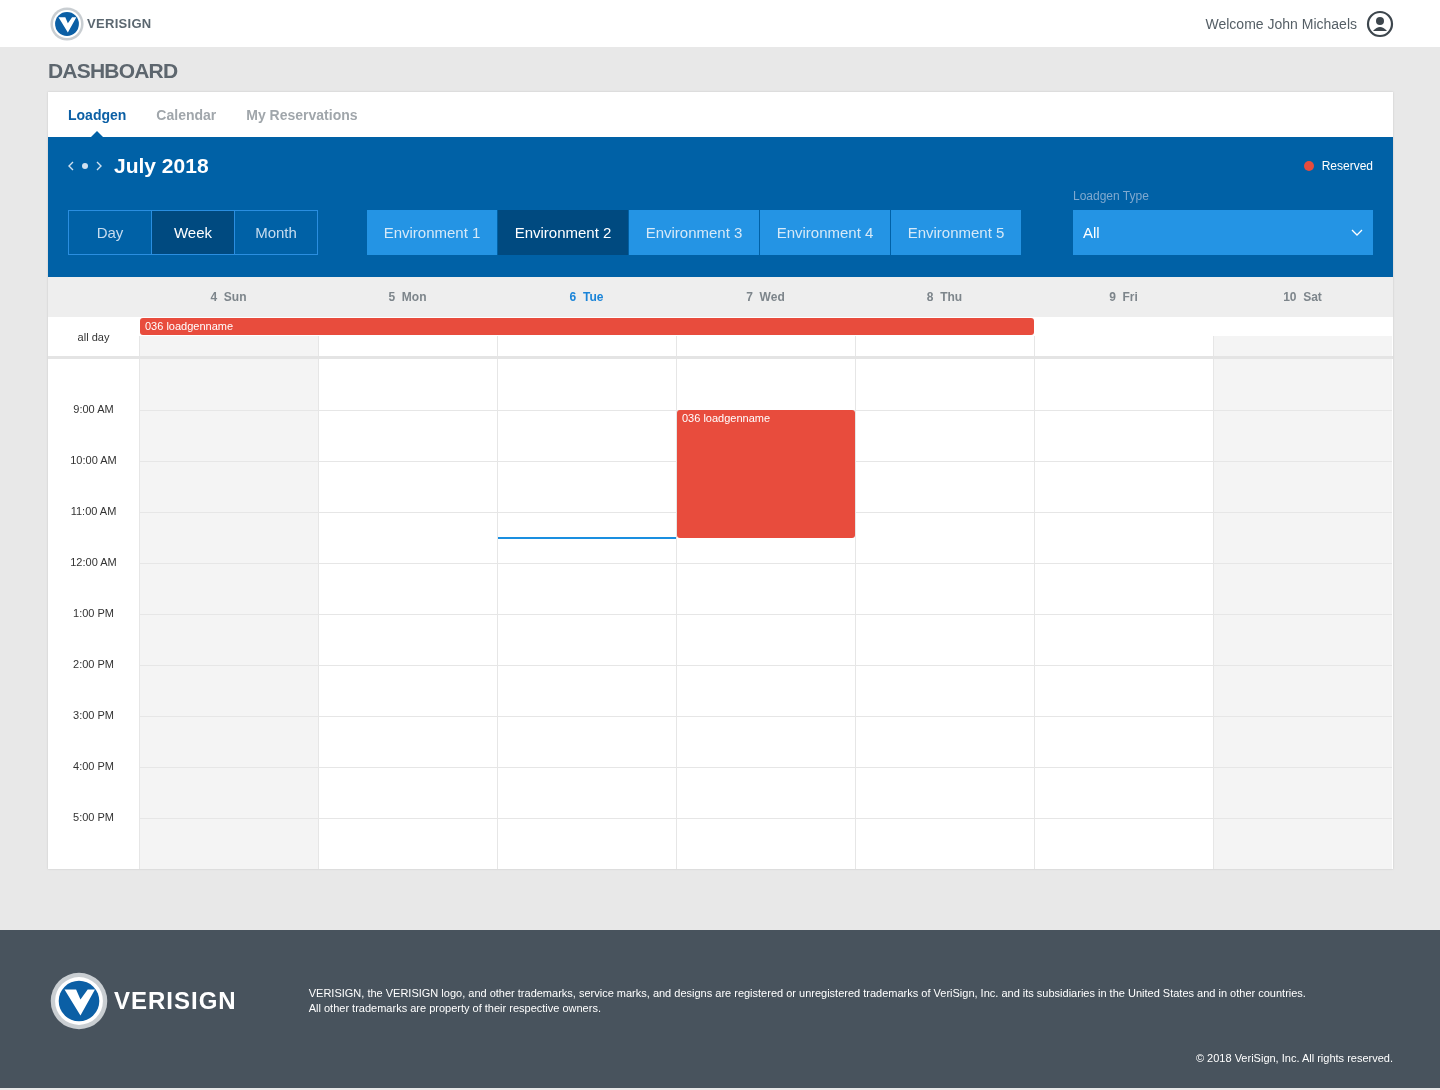  What do you see at coordinates (229, 326) in the screenshot?
I see `event-bar: 036 loadgenname` at bounding box center [229, 326].